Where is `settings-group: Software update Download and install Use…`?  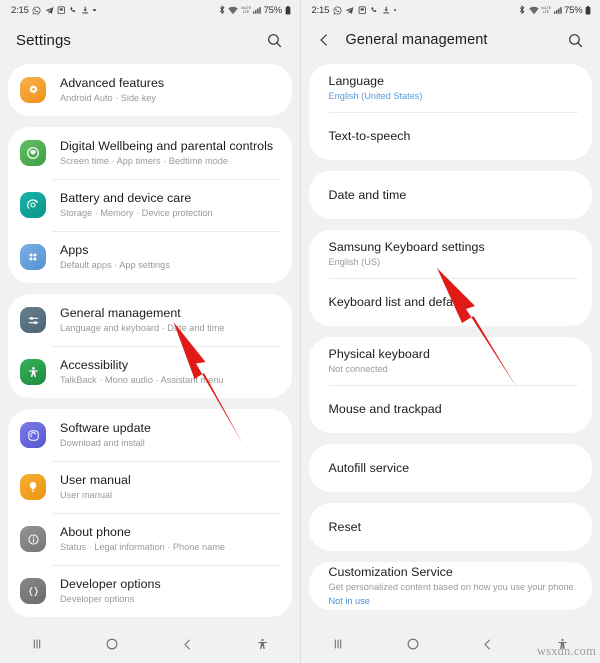
settings-group: Software update Download and install Use… is located at coordinates (150, 513).